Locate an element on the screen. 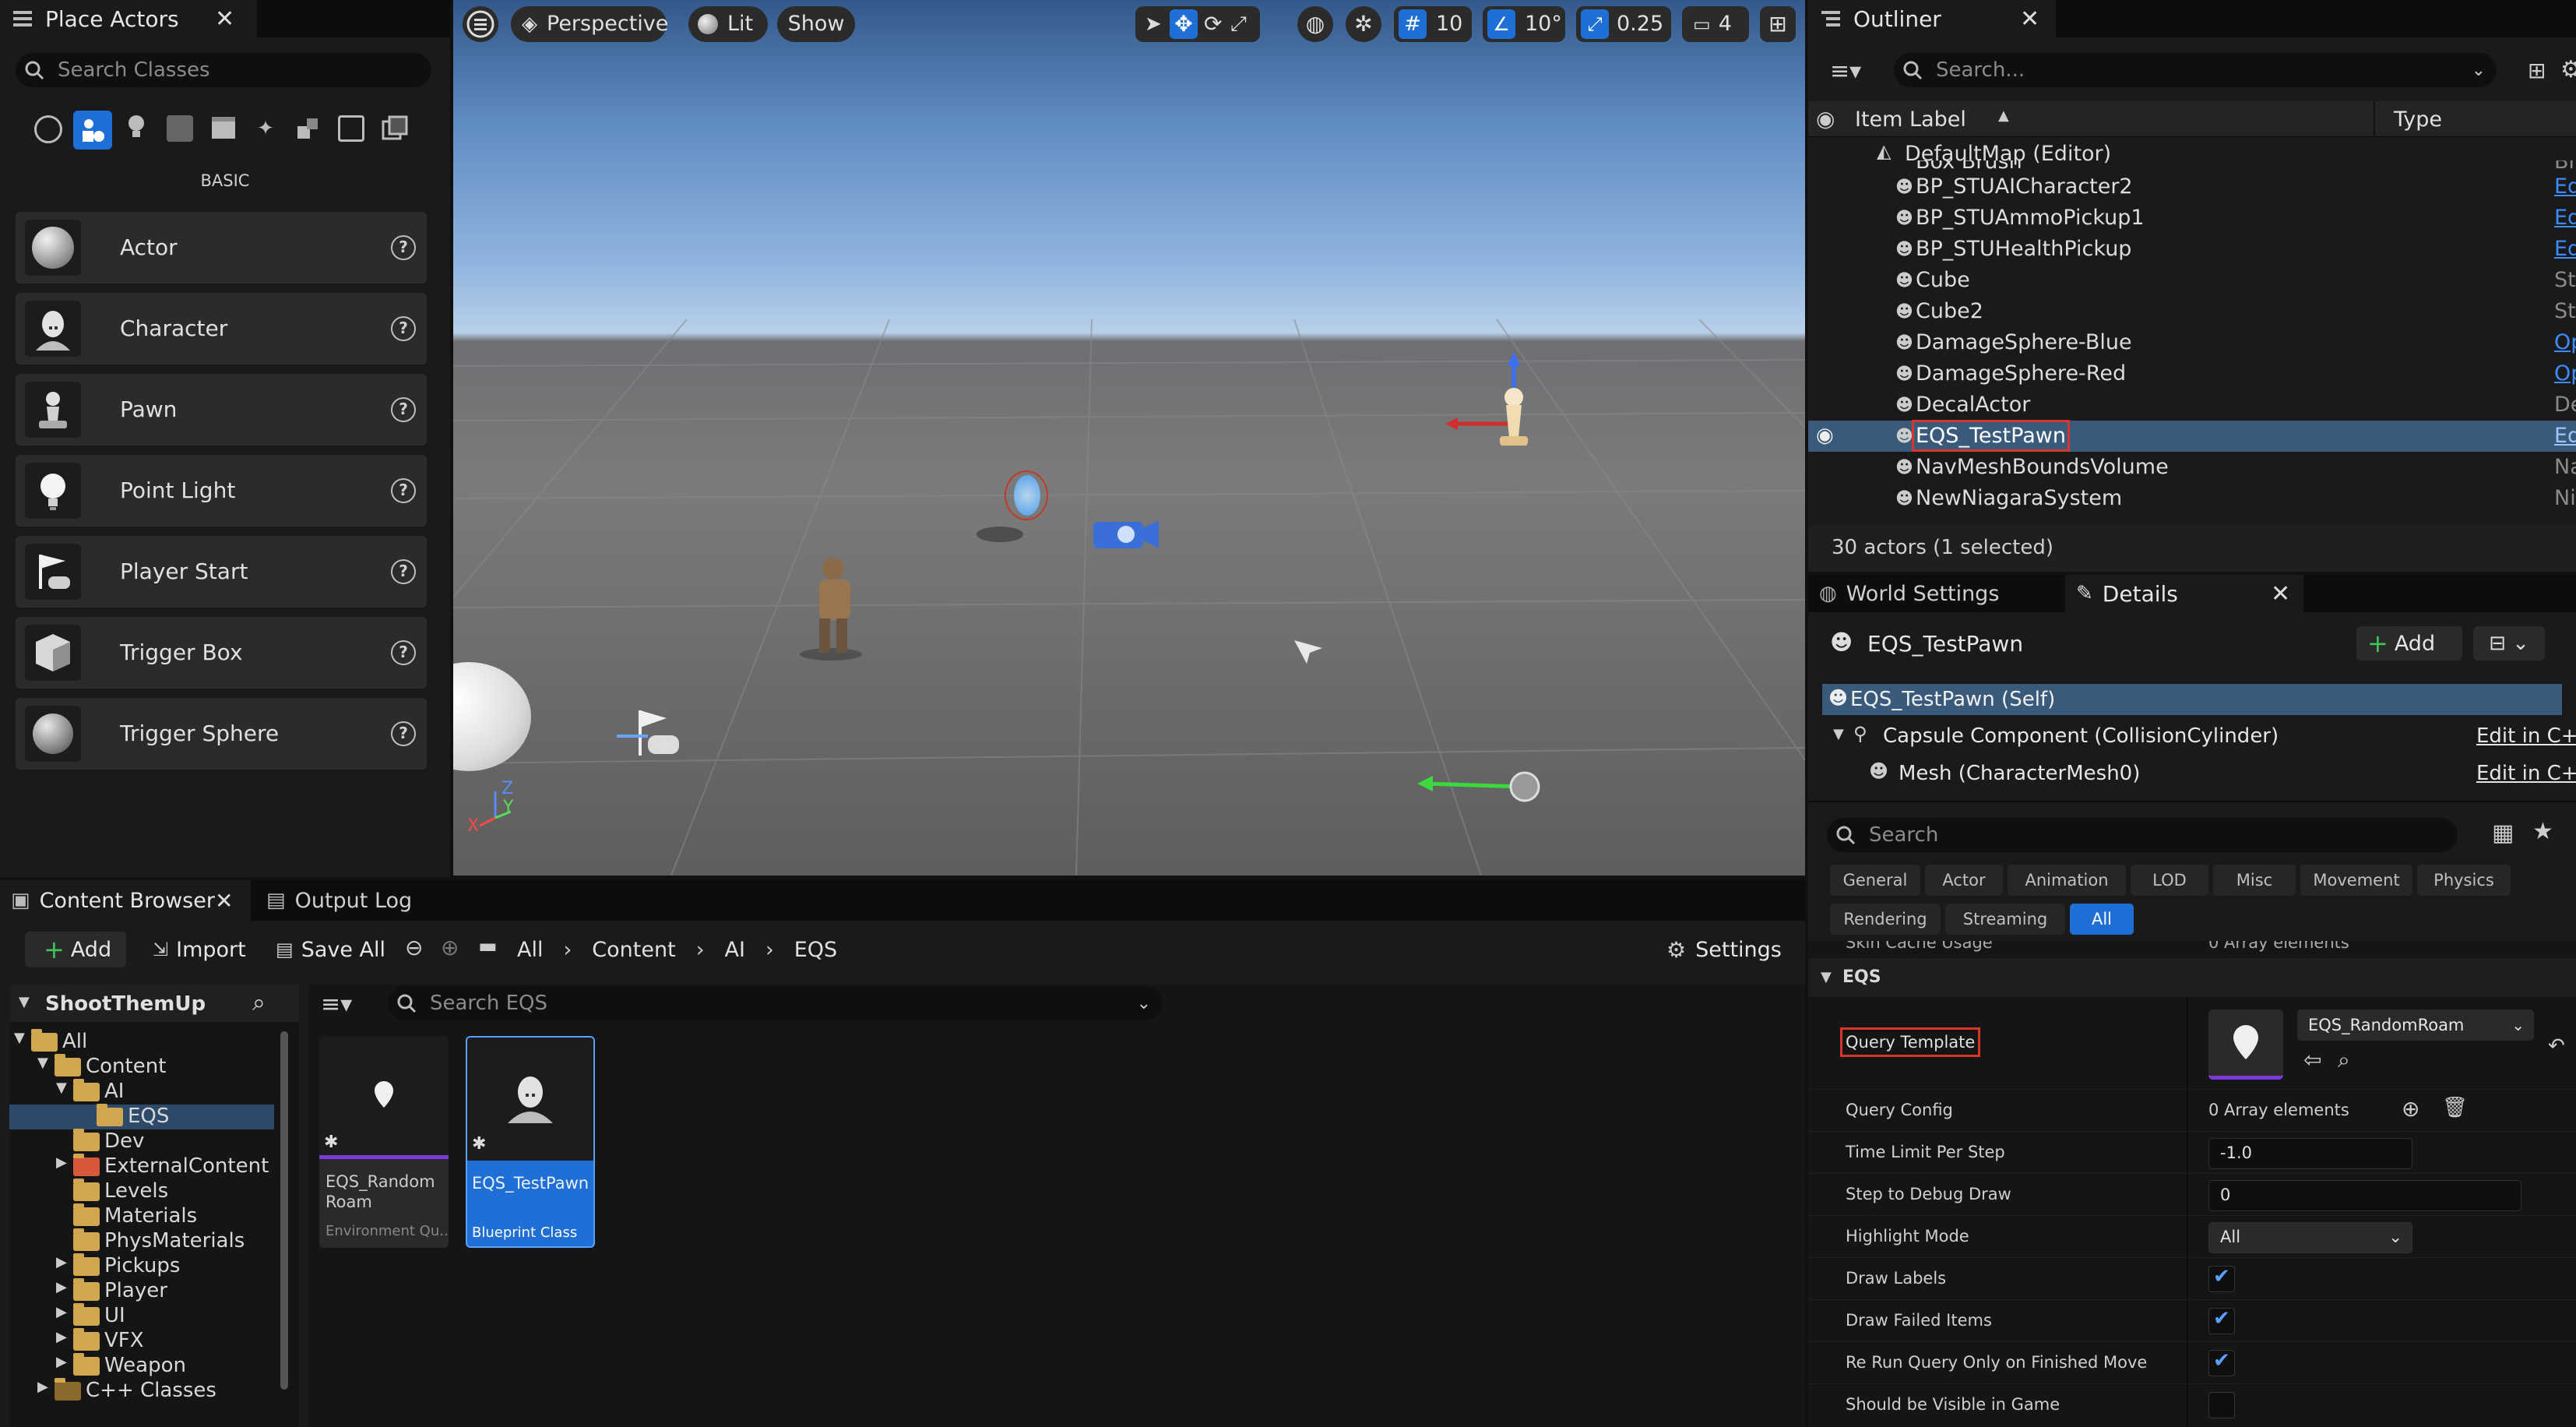  show-button: Show is located at coordinates (816, 24).